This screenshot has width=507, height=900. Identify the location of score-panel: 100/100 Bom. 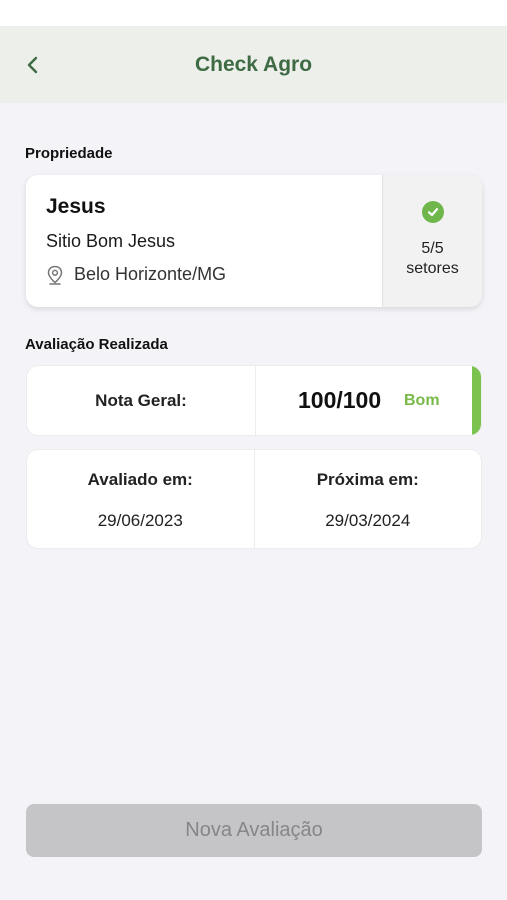
(368, 400).